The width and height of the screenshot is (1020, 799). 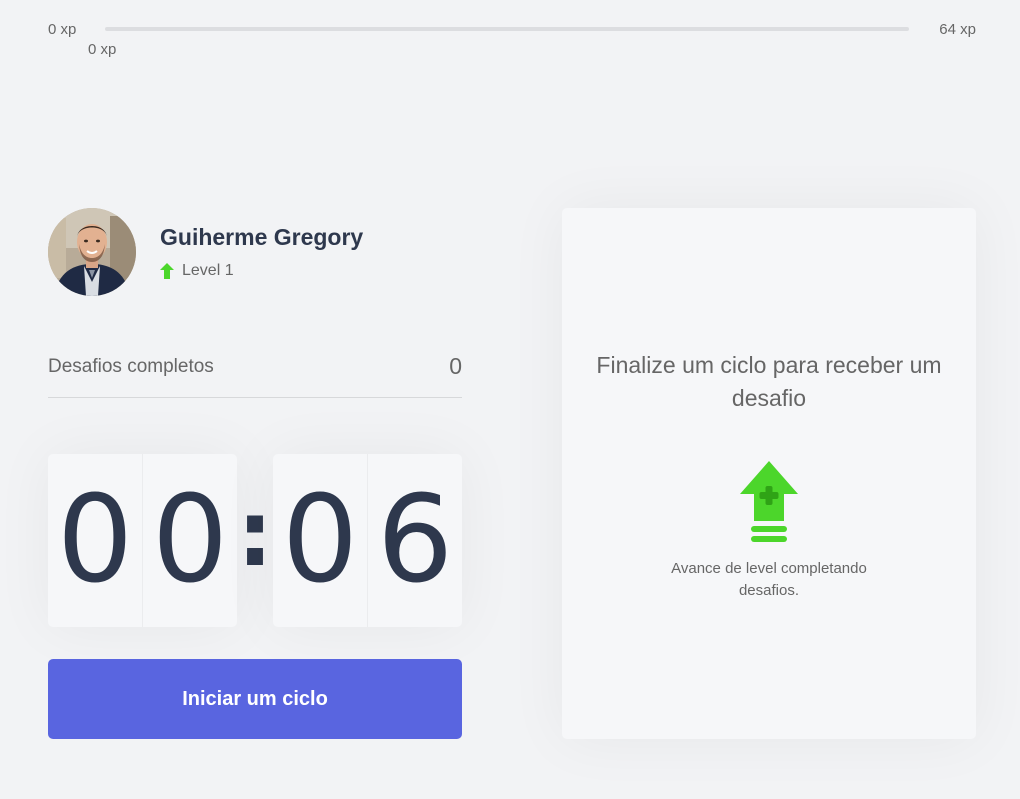 I want to click on minute-digit-right: 0, so click(x=190, y=540).